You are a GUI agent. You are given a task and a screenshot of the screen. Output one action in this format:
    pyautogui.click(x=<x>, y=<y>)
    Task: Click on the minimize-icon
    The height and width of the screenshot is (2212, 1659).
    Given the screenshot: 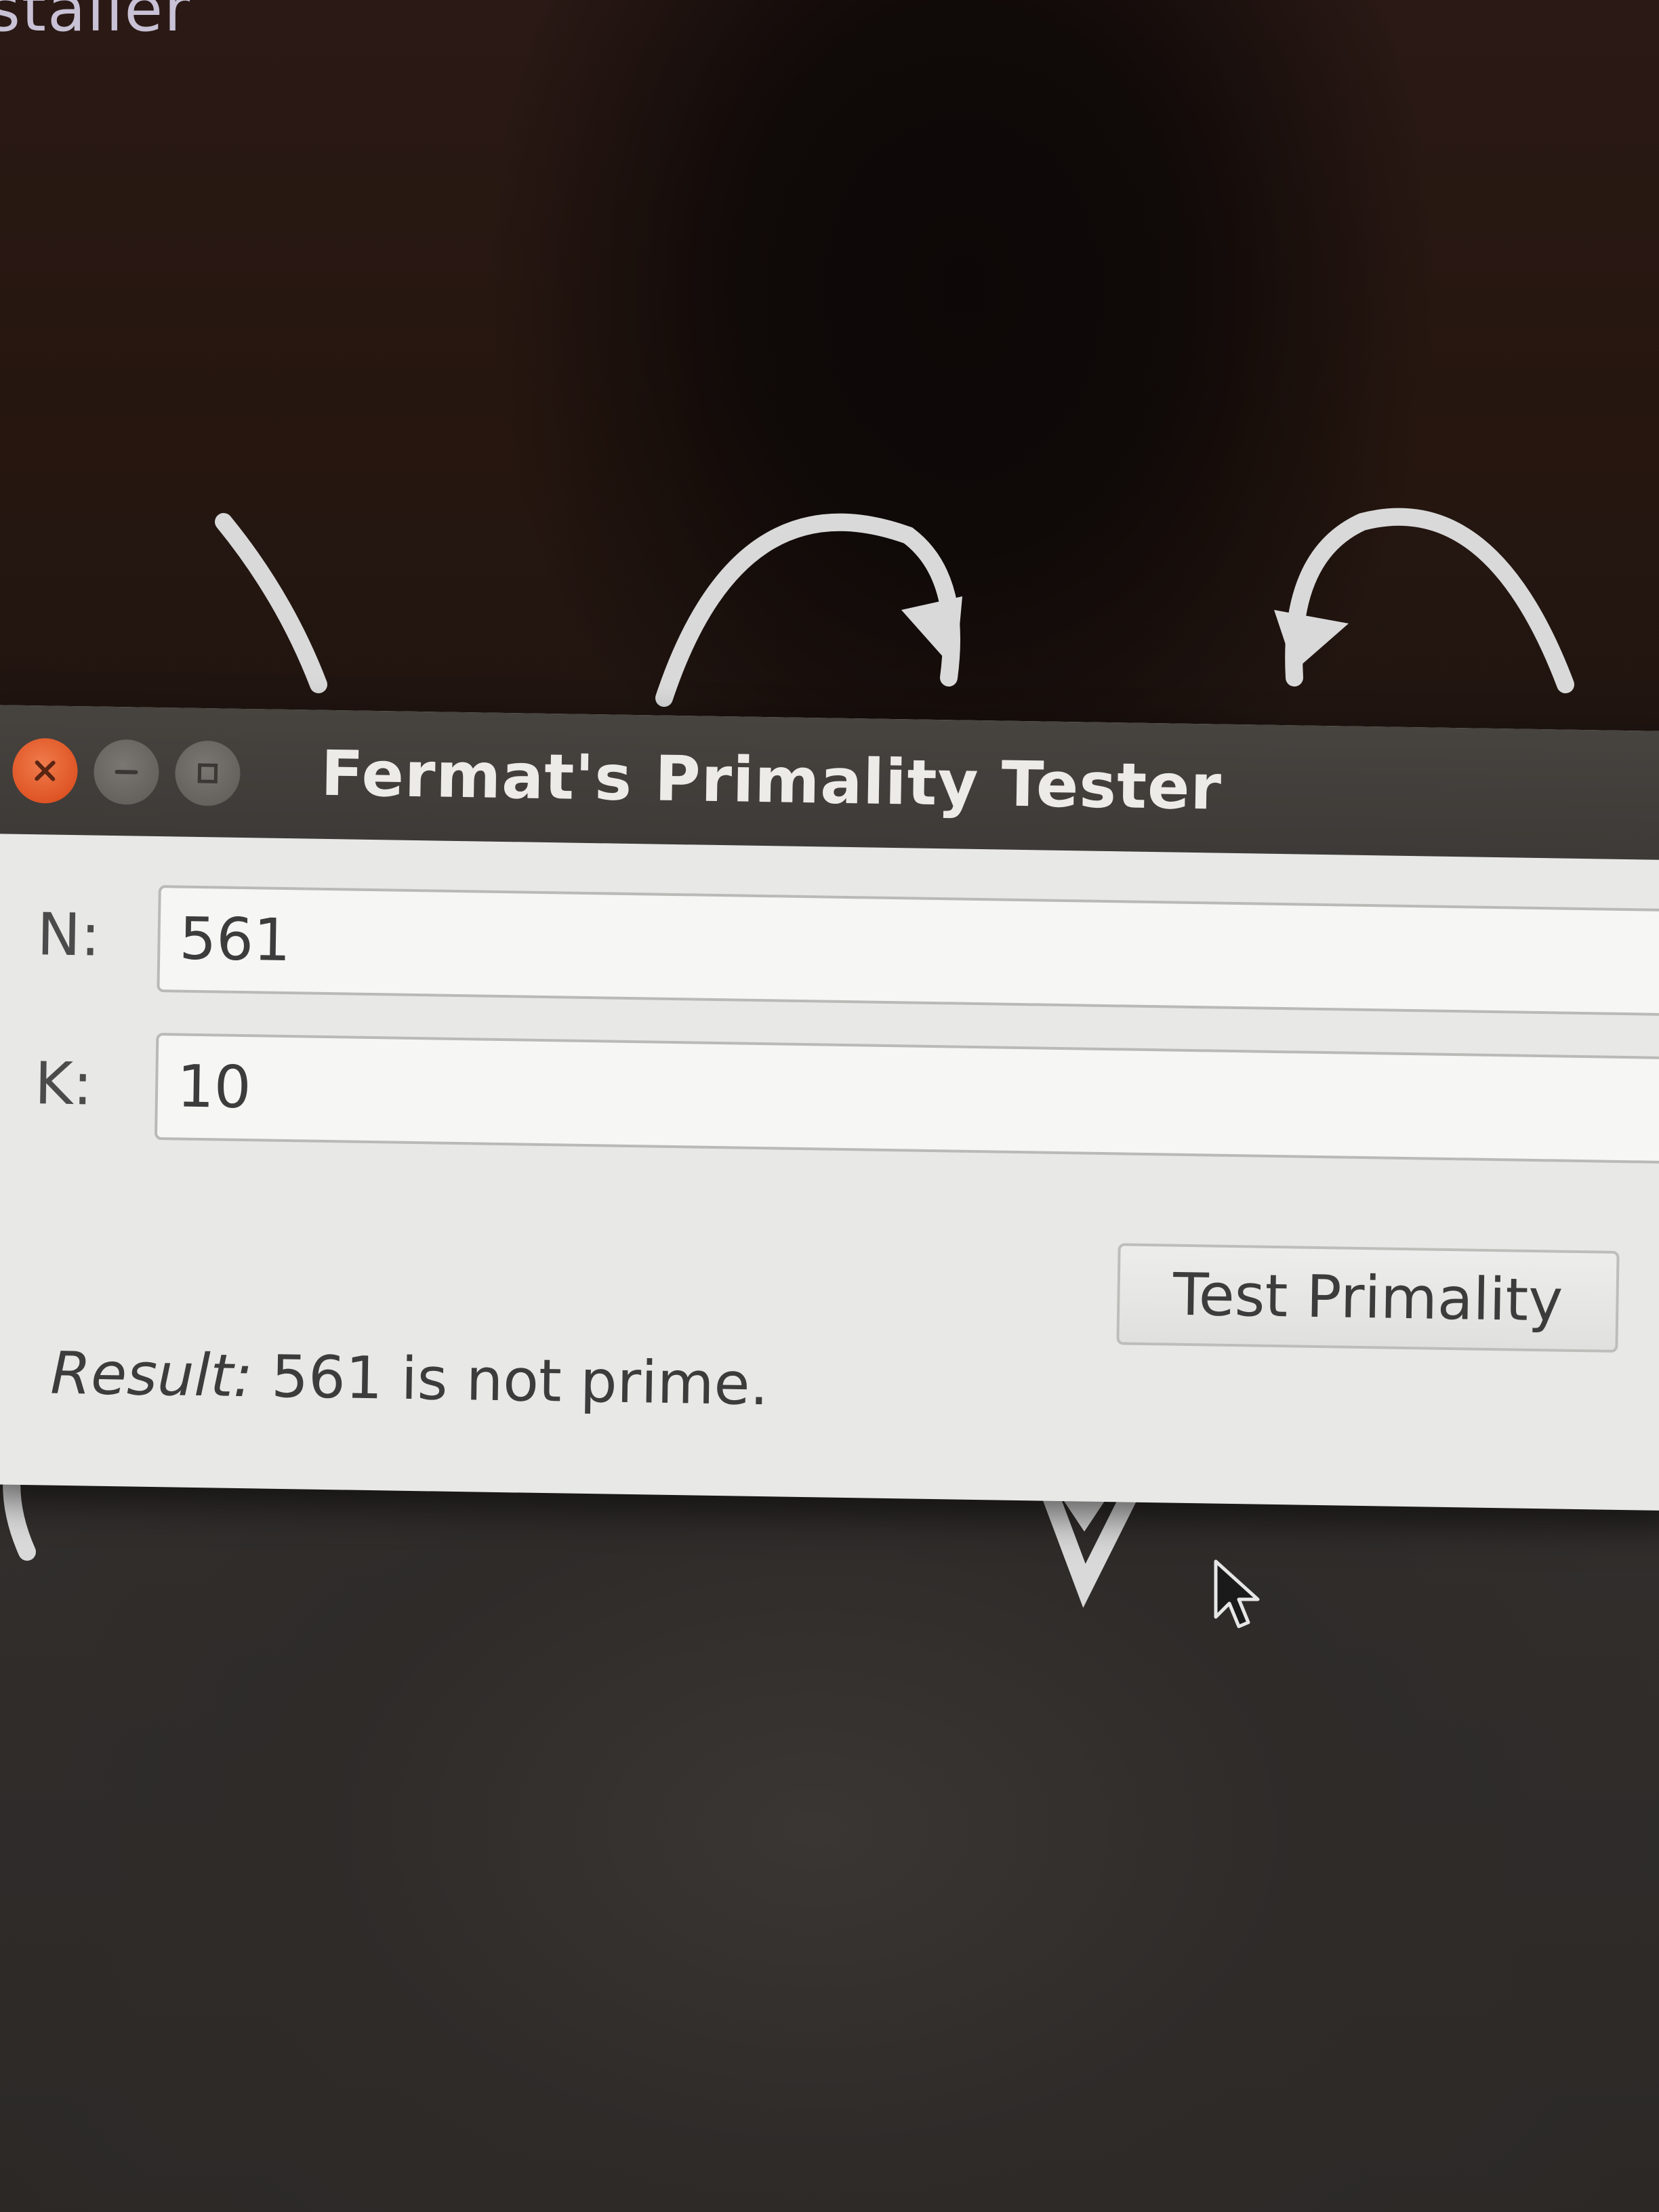 What is the action you would take?
    pyautogui.click(x=126, y=772)
    